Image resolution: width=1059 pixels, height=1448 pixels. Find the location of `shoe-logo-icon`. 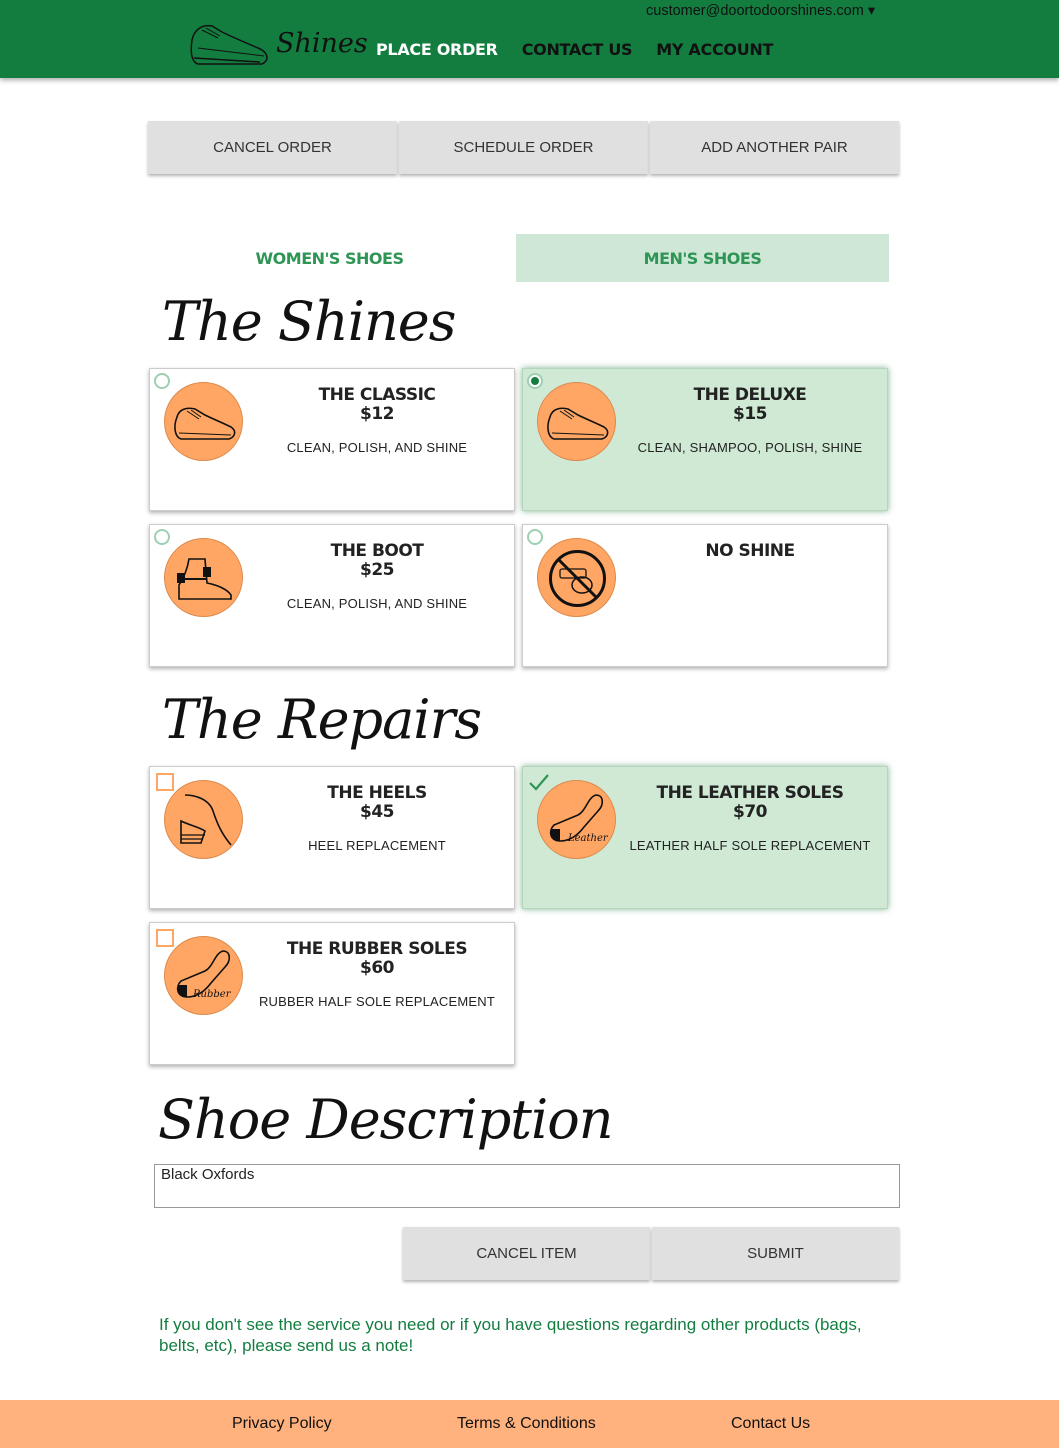

shoe-logo-icon is located at coordinates (229, 44).